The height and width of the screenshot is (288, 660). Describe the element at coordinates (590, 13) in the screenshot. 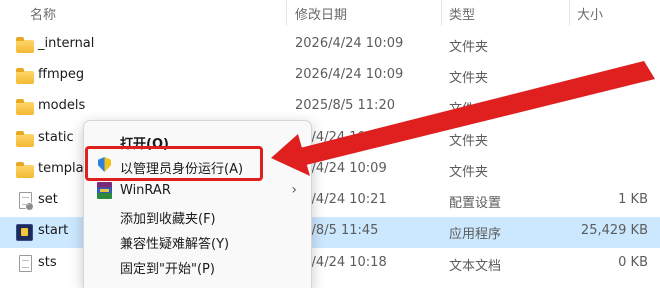

I see `column-size: 大小` at that location.